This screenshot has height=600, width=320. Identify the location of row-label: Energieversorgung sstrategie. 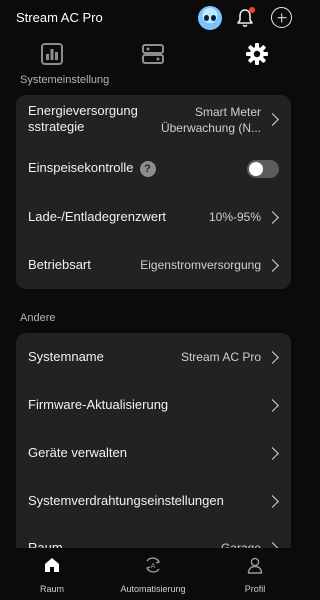
(83, 119).